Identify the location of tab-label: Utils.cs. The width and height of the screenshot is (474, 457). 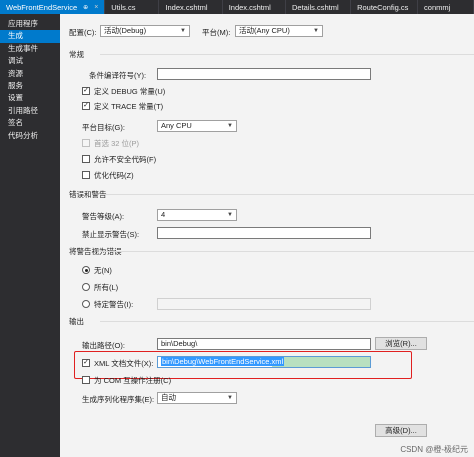
(123, 7).